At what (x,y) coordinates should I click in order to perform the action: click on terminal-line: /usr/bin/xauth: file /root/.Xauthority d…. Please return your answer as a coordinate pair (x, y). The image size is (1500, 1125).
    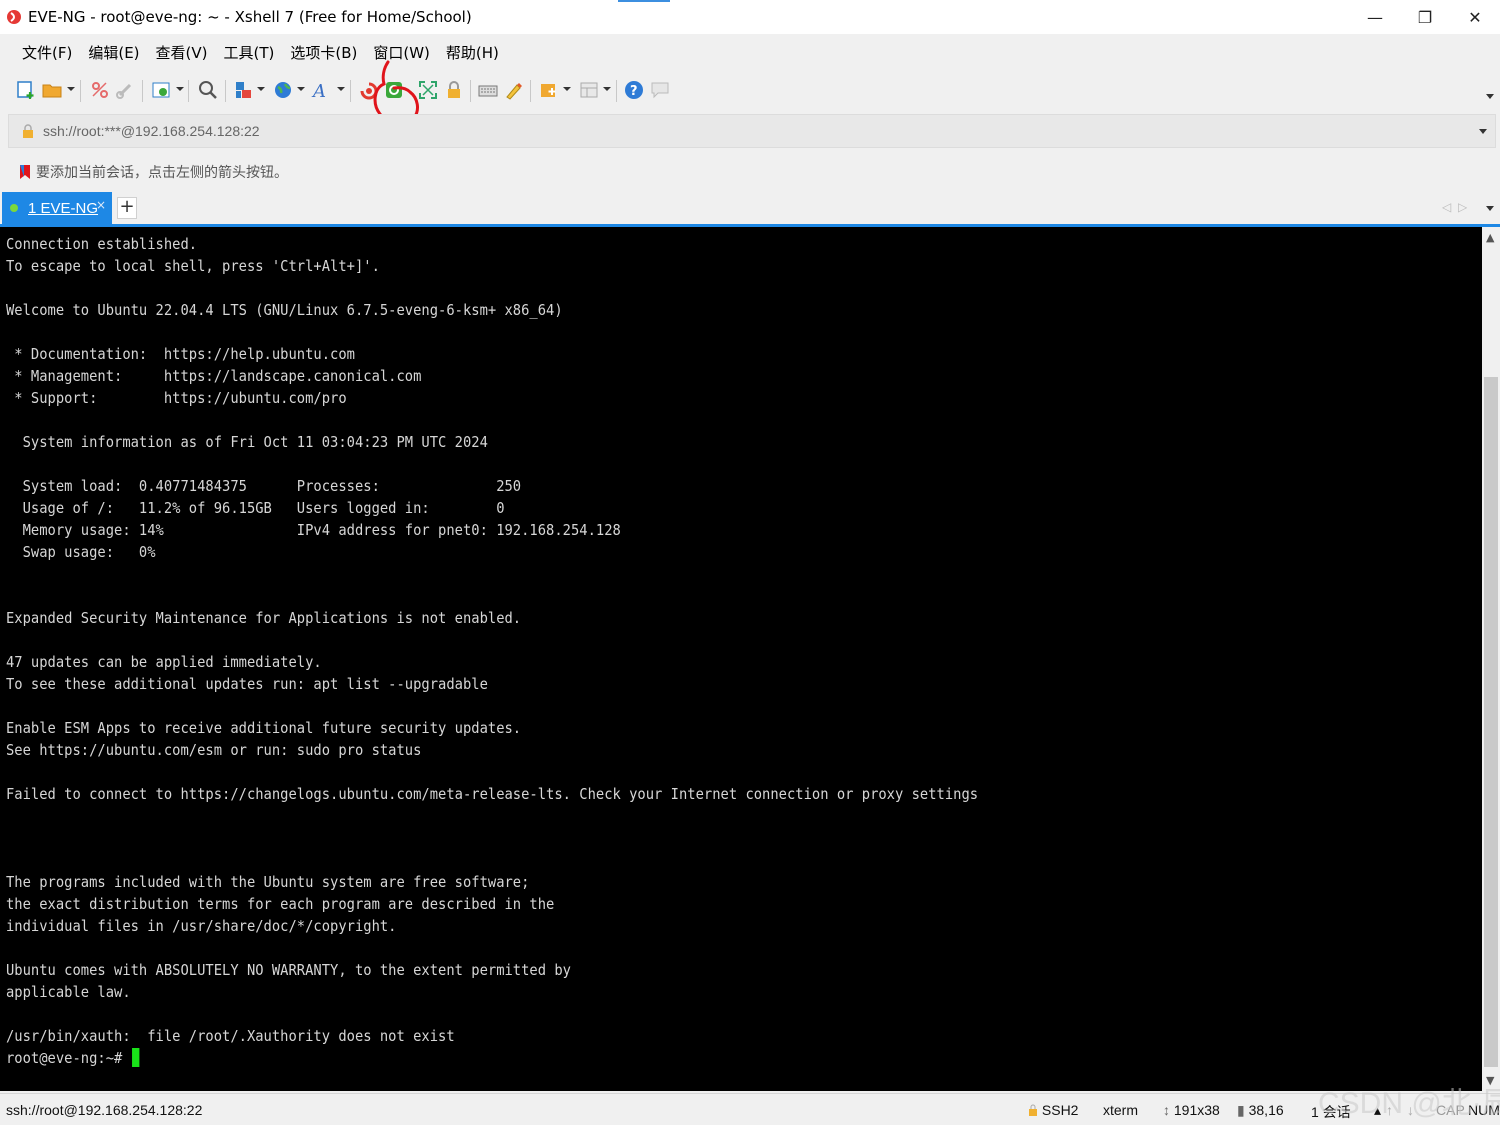
    Looking at the image, I should click on (230, 1036).